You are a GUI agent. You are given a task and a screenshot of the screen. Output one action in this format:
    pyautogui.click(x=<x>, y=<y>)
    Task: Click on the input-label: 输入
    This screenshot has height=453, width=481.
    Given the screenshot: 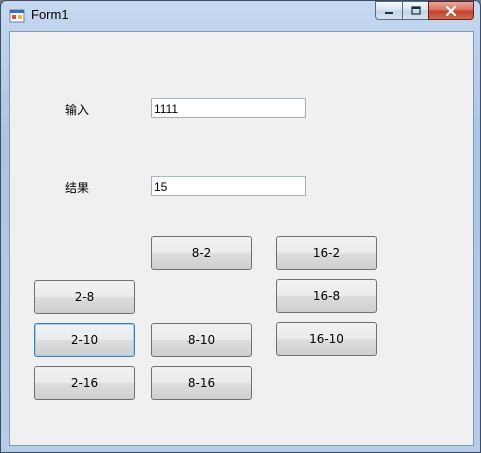 What is the action you would take?
    pyautogui.click(x=77, y=110)
    